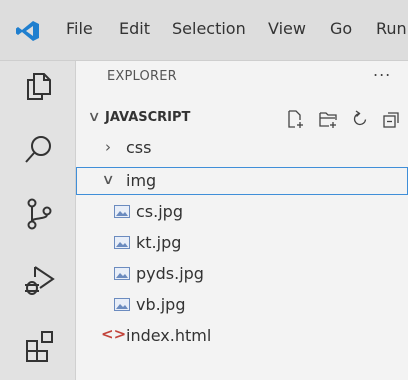 This screenshot has width=408, height=380. Describe the element at coordinates (242, 243) in the screenshot. I see `tree-file-kt-jpg: kt.jpg` at that location.